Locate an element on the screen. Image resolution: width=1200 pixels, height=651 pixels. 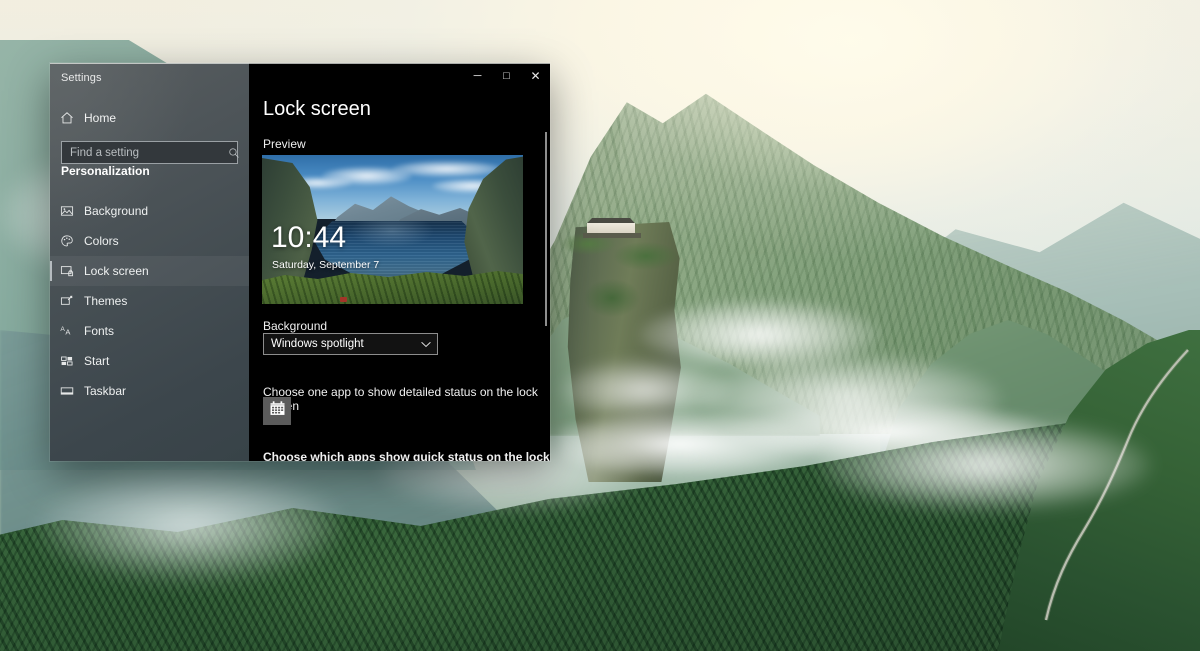
window-controls: ─ □ ✕ is located at coordinates (506, 76).